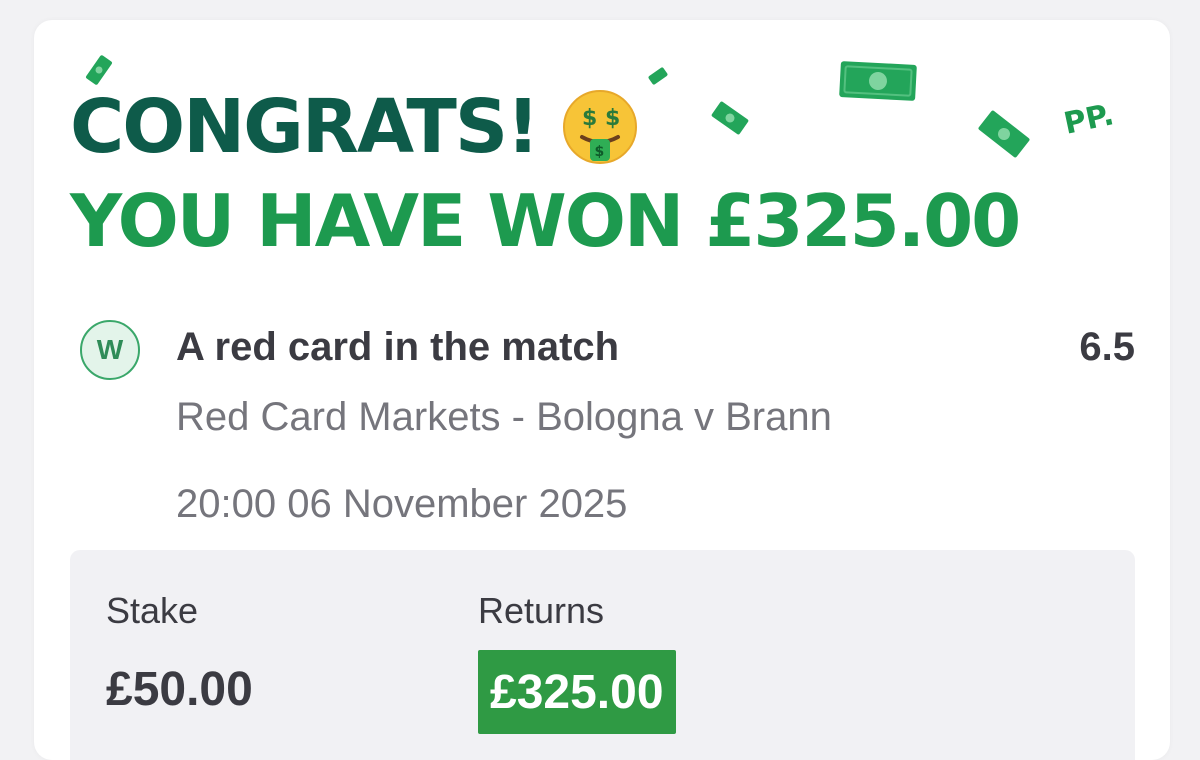 The width and height of the screenshot is (1200, 760). I want to click on win-badge-icon: W, so click(110, 350).